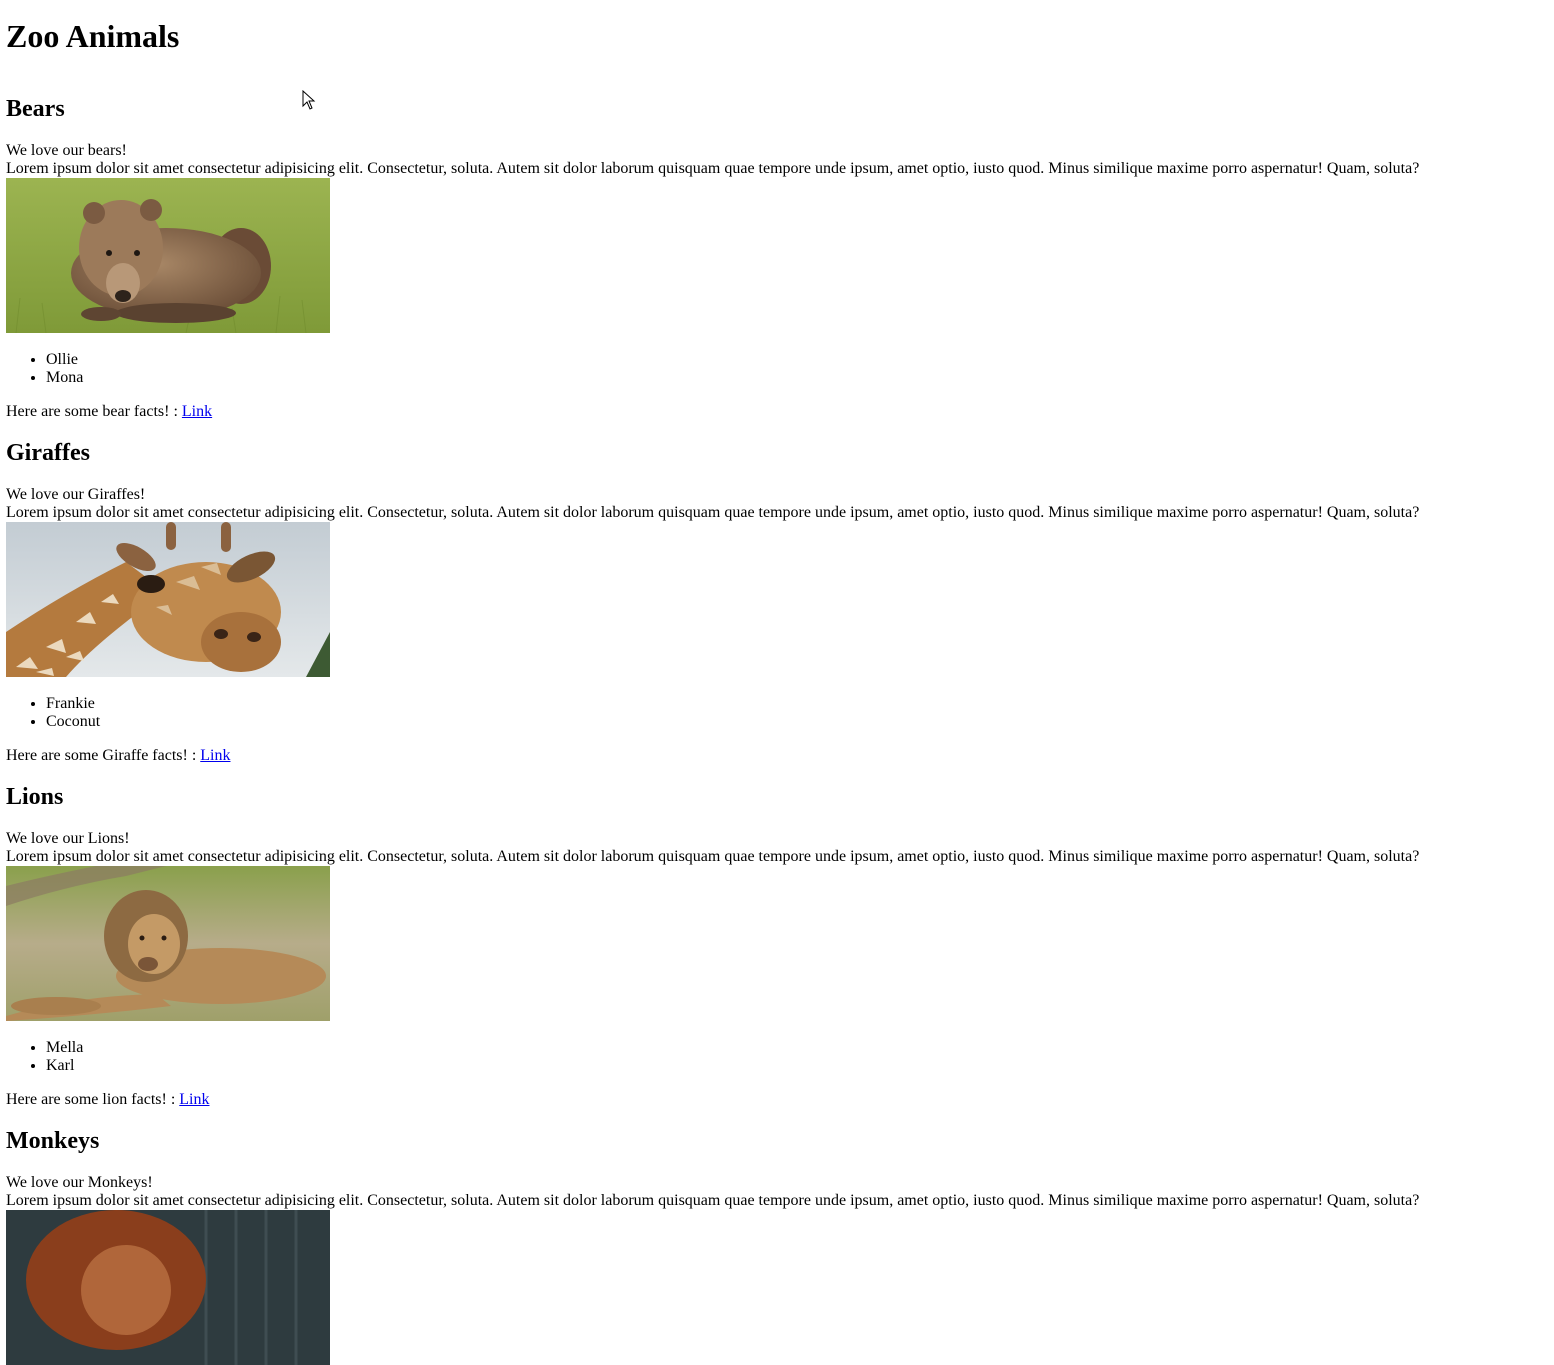 The image size is (1554, 1365). What do you see at coordinates (35, 797) in the screenshot?
I see `section-heading-lions: Lions` at bounding box center [35, 797].